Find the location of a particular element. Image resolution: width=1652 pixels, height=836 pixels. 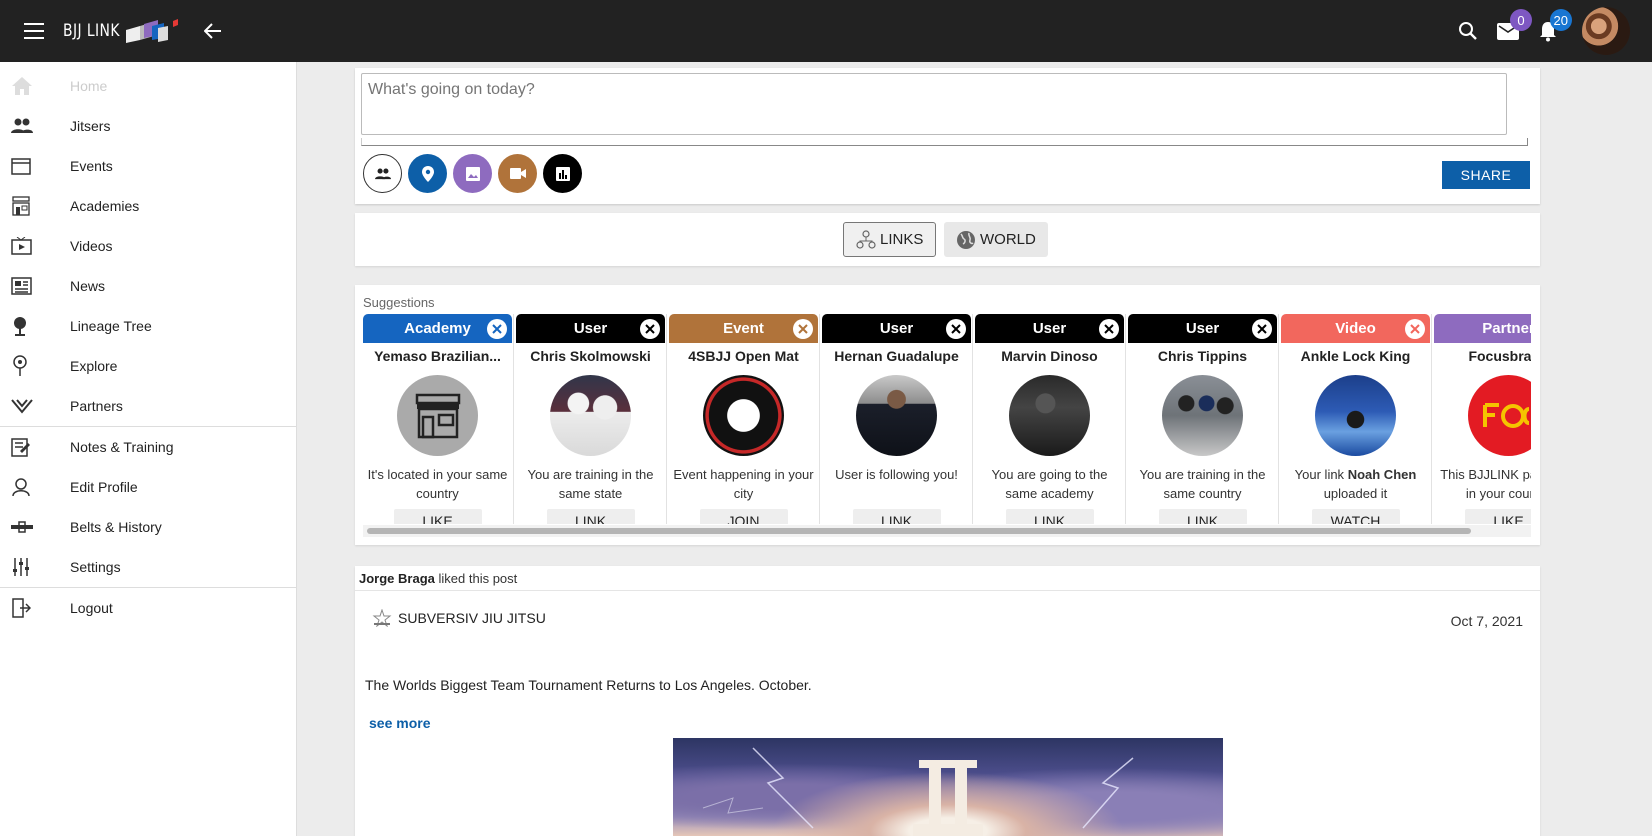

sidebar-item-logout: Logout is located at coordinates (148, 608).